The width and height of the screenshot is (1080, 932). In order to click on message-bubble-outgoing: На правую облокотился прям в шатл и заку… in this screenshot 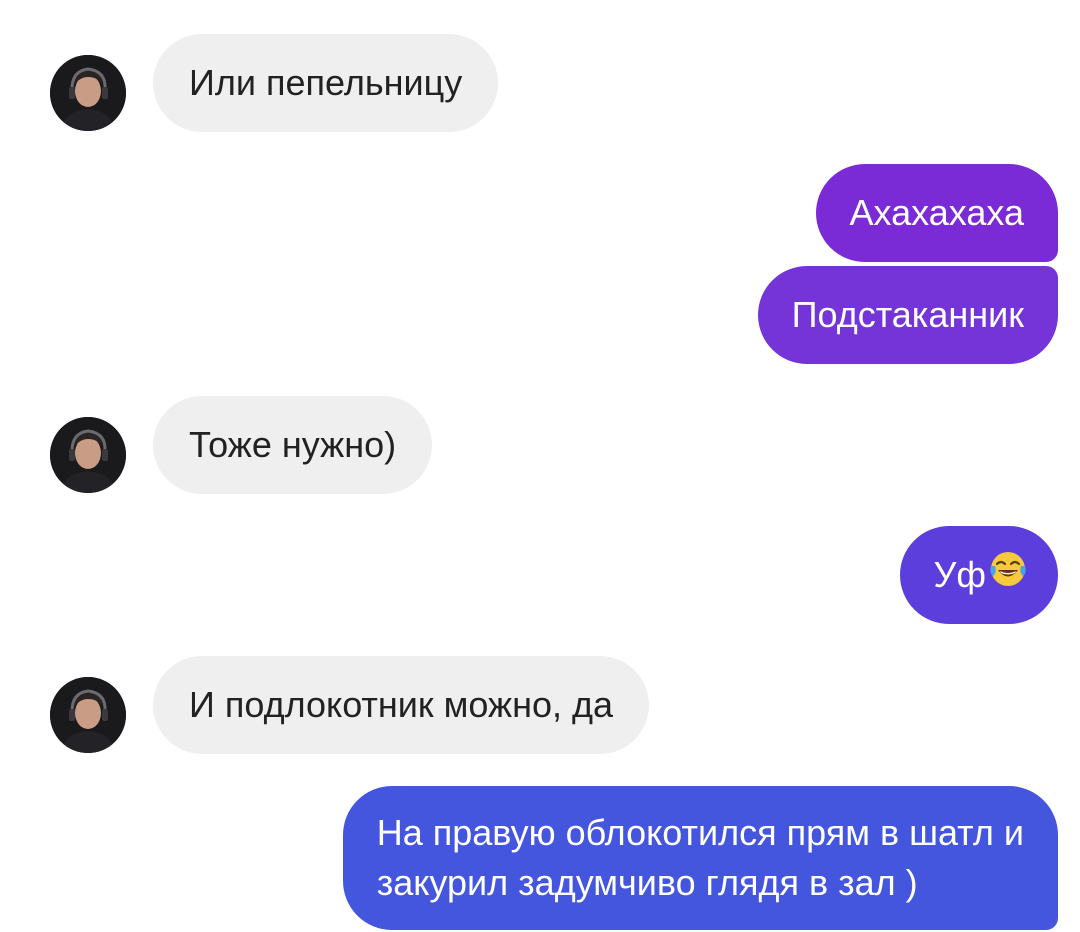, I will do `click(700, 858)`.